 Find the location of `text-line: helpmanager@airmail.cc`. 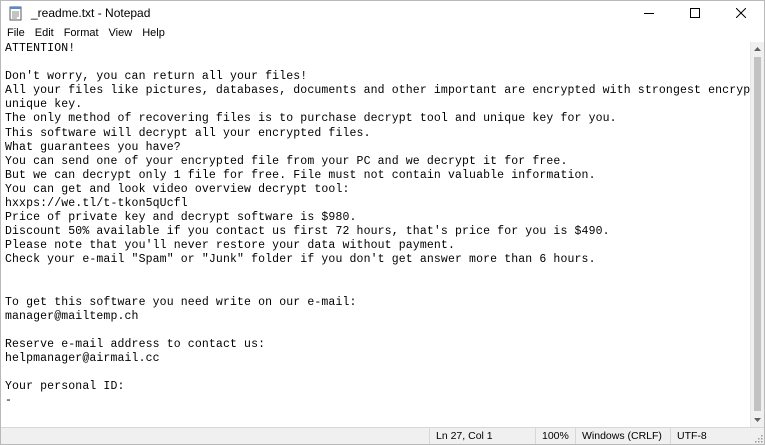

text-line: helpmanager@airmail.cc is located at coordinates (82, 358).